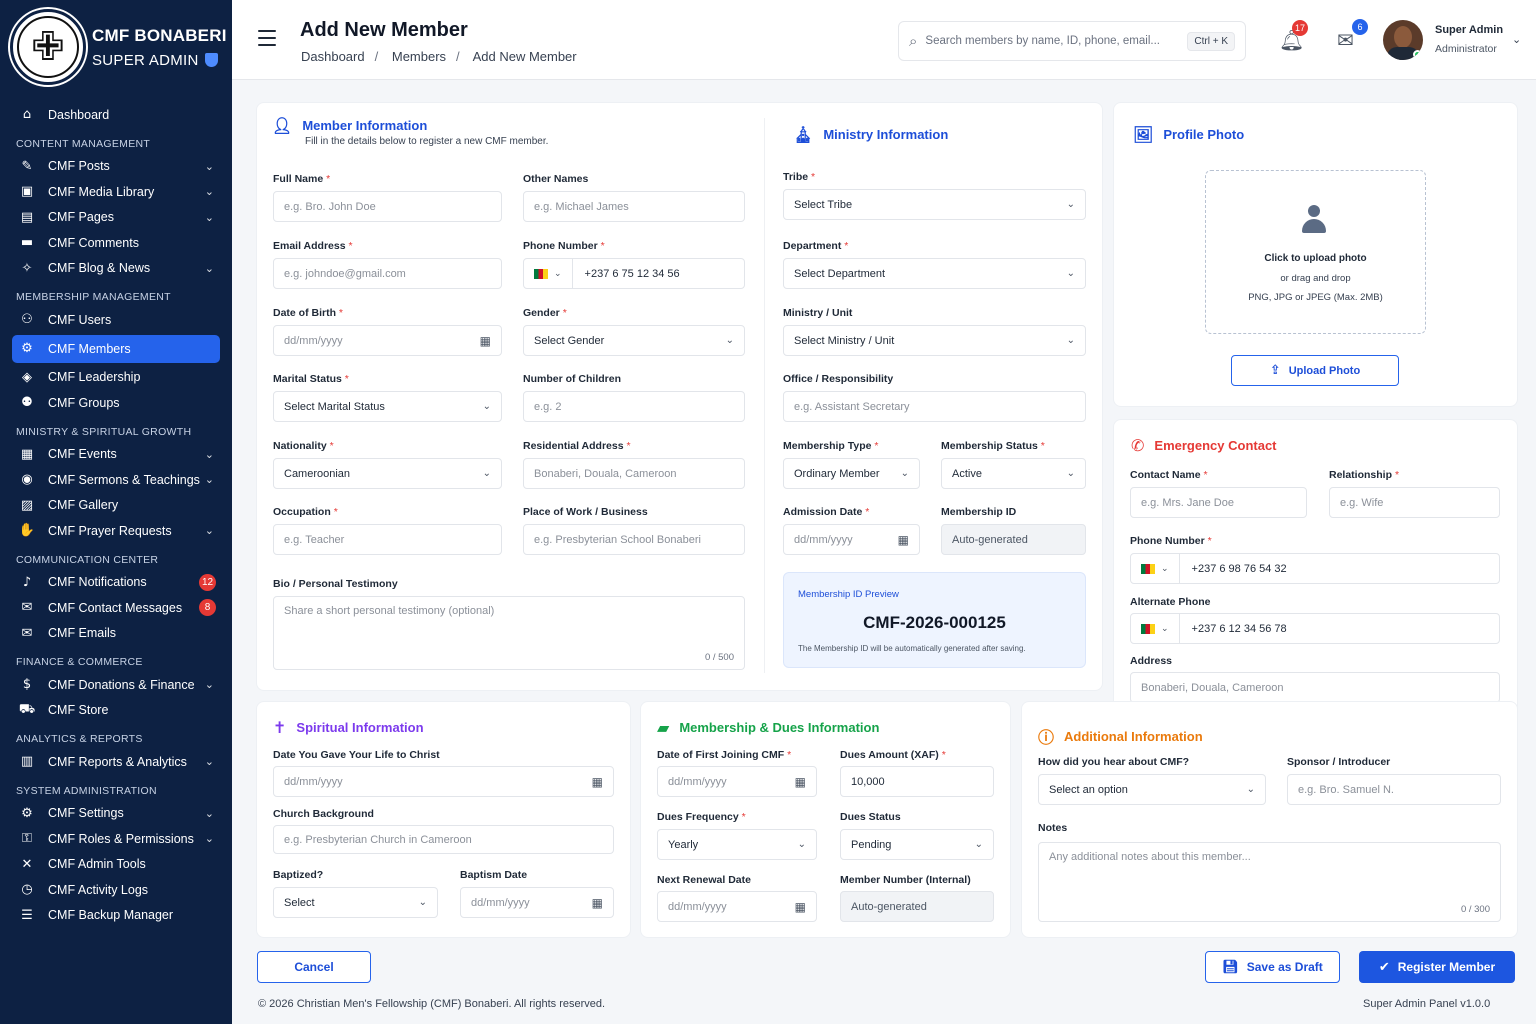  I want to click on wallet-icon: ▰, so click(663, 727).